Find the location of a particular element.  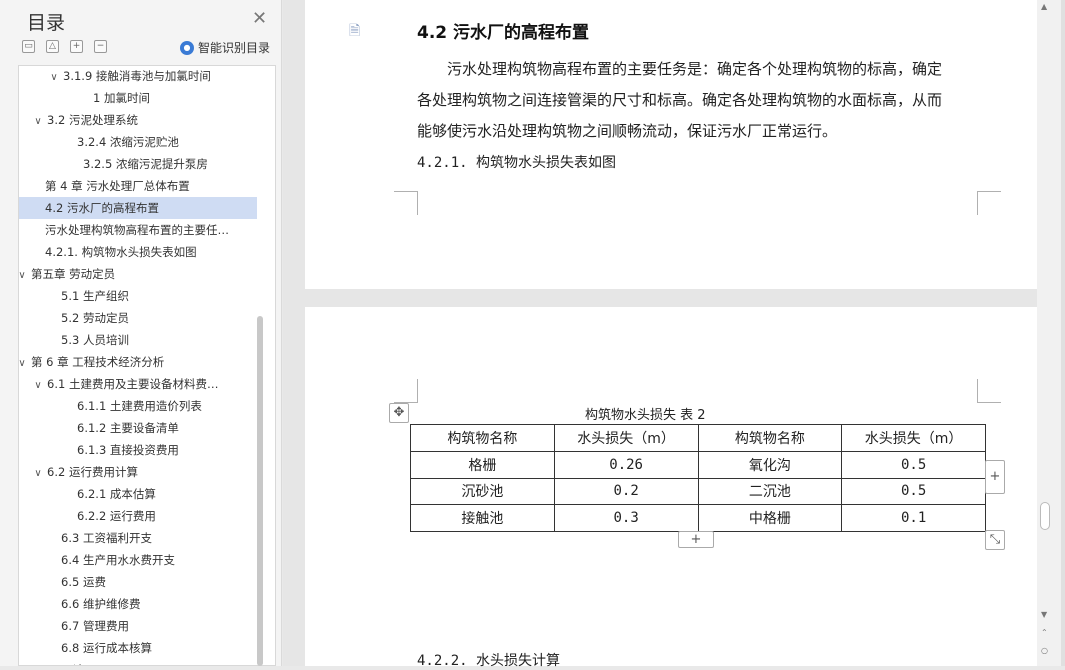

prev-page-icon: ⌃ is located at coordinates (1044, 632).